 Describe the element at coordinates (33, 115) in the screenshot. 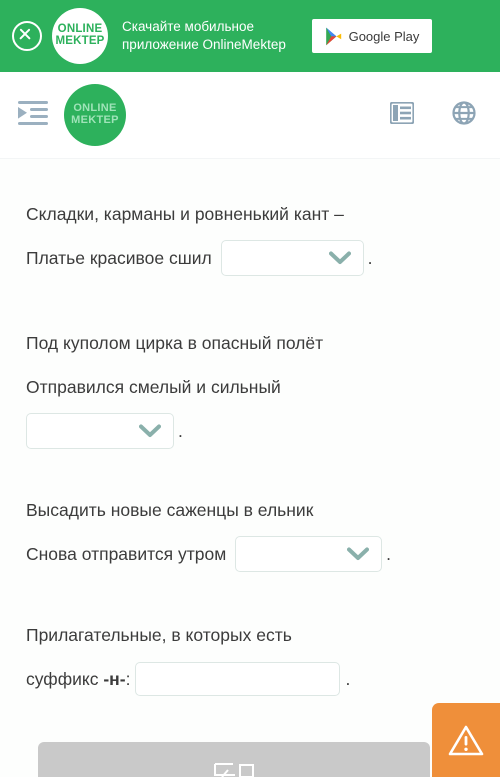

I see `indent-menu-icon` at that location.